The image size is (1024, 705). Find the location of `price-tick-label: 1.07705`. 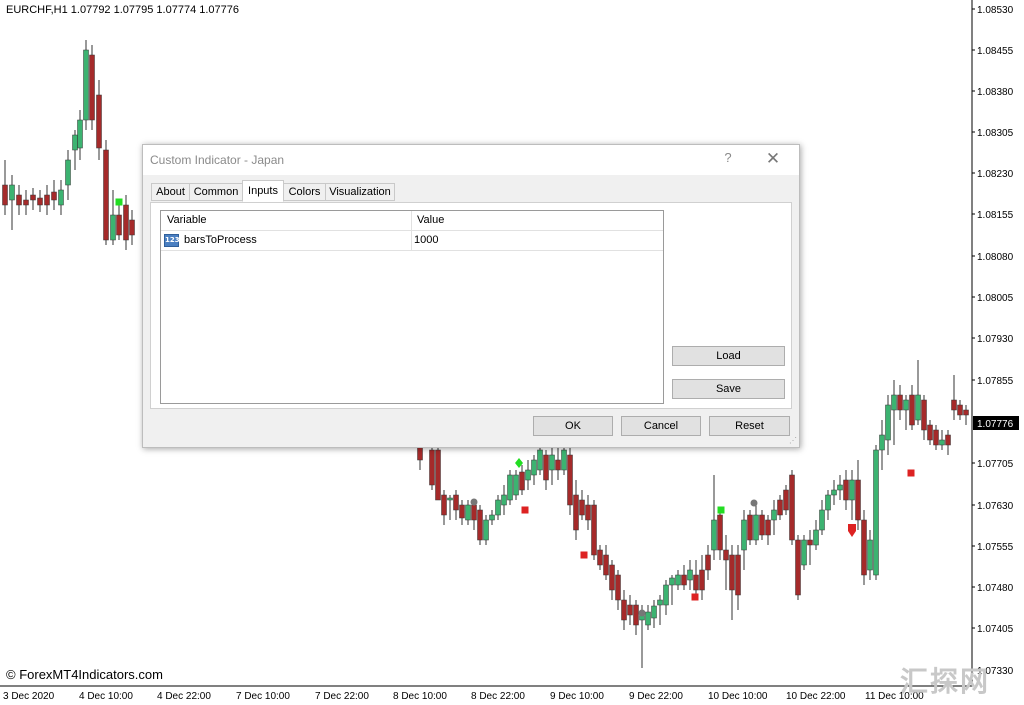

price-tick-label: 1.07705 is located at coordinates (995, 464).